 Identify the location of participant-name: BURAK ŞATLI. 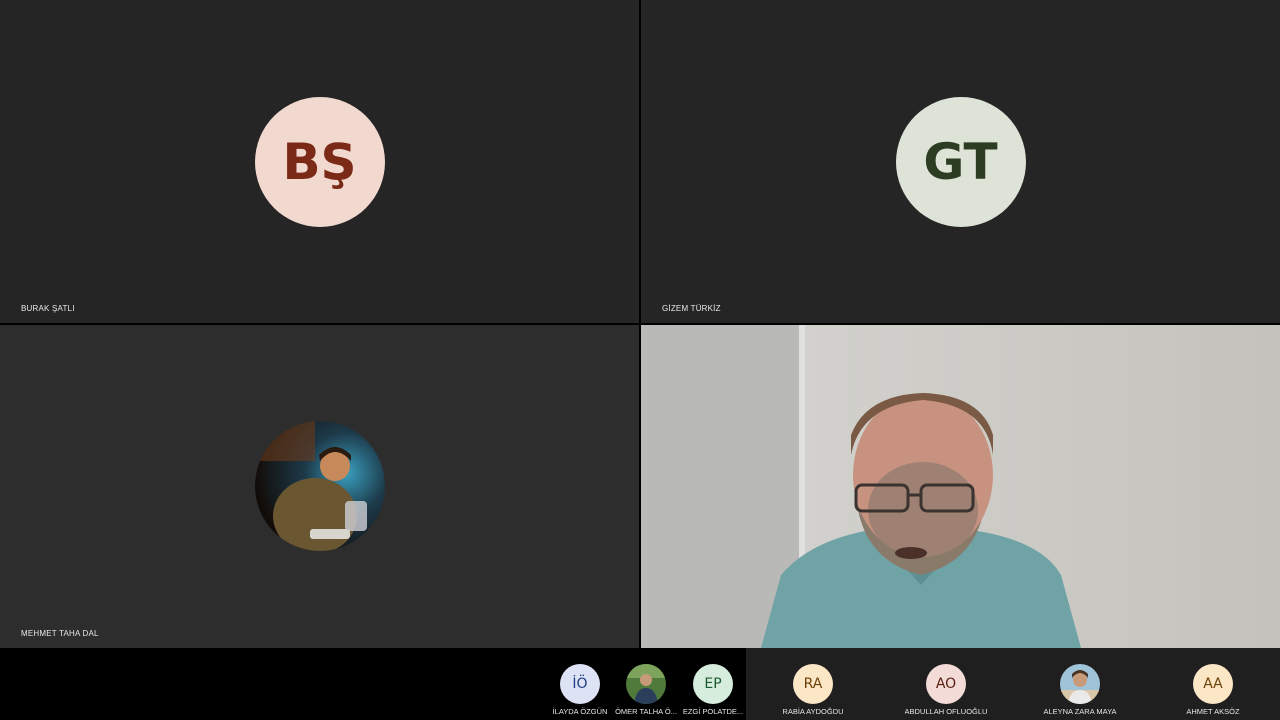
(48, 308).